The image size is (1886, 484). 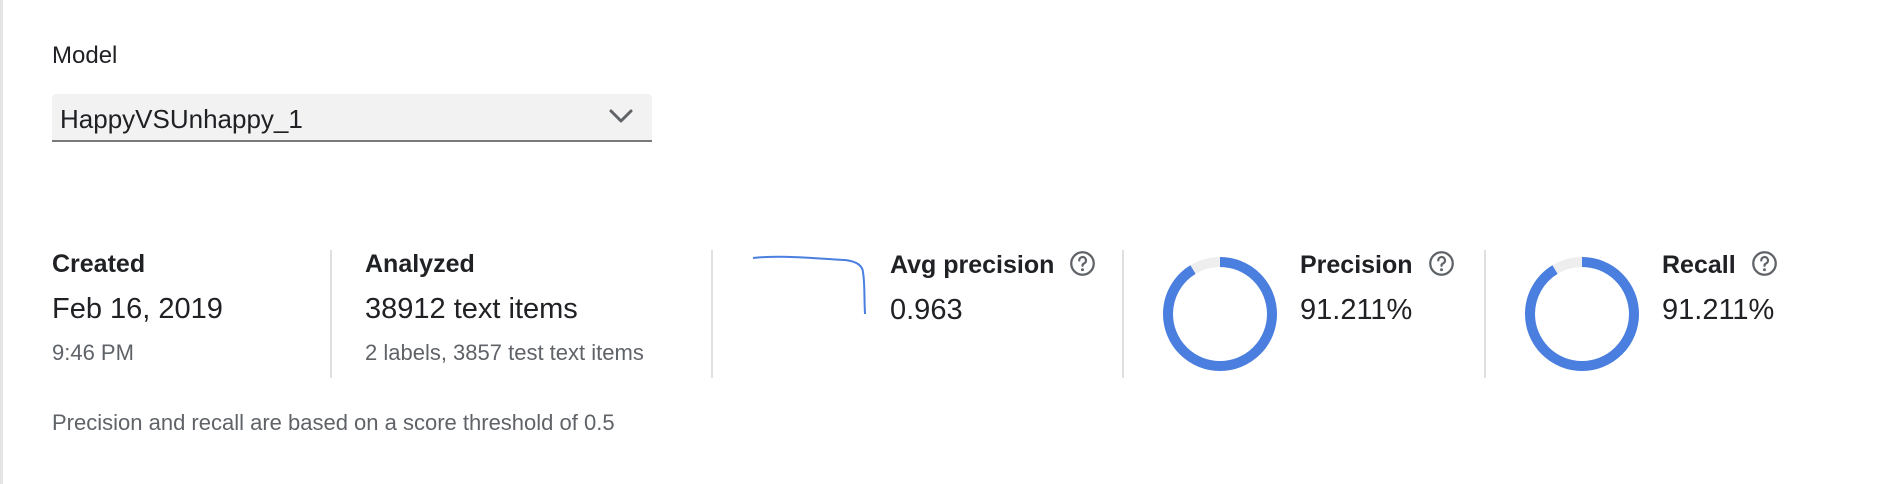 I want to click on model-select: HappyVSUnhappy_1, so click(x=352, y=118).